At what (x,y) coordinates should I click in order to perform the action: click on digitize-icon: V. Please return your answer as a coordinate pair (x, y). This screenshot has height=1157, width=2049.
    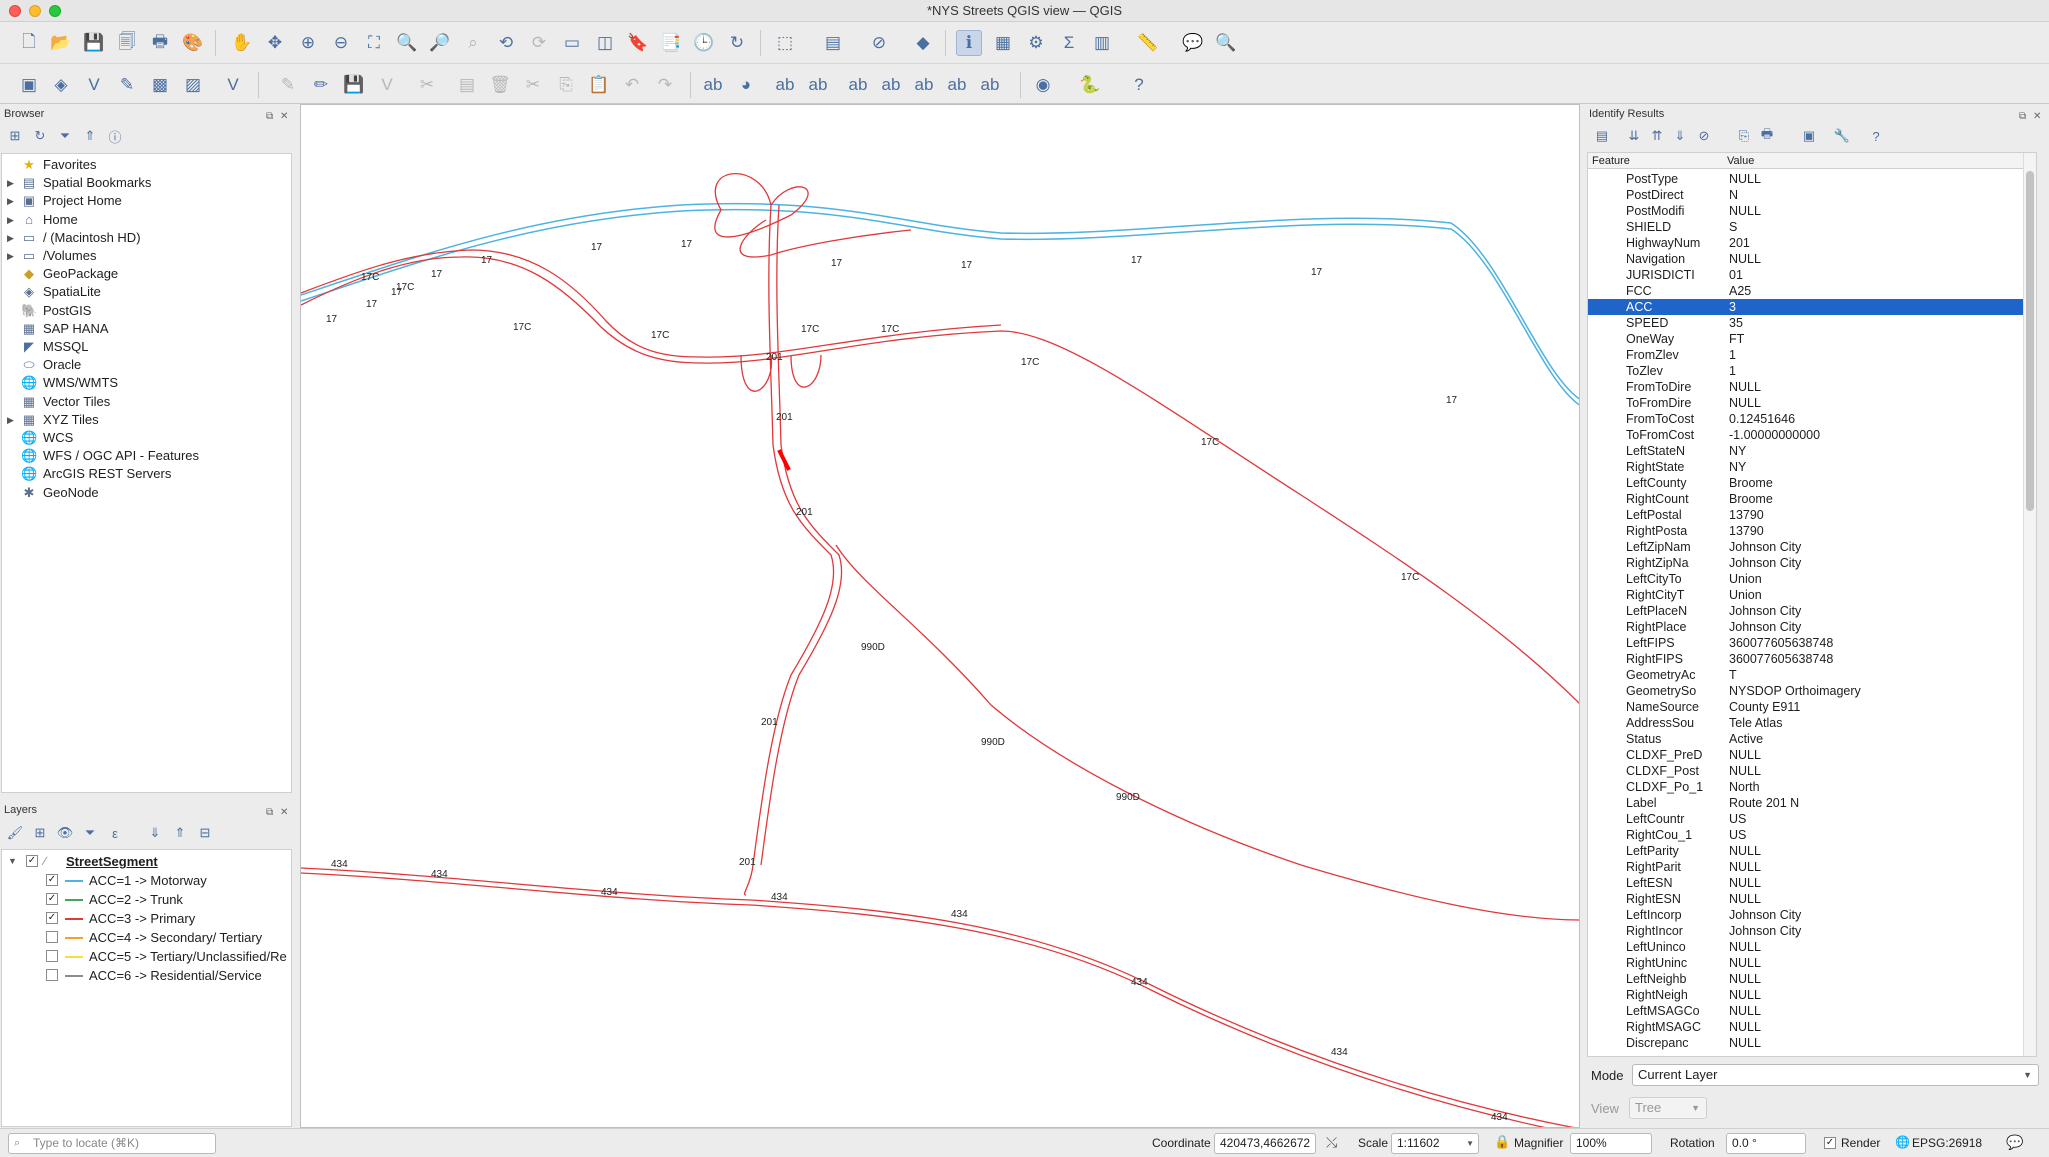
    Looking at the image, I should click on (387, 85).